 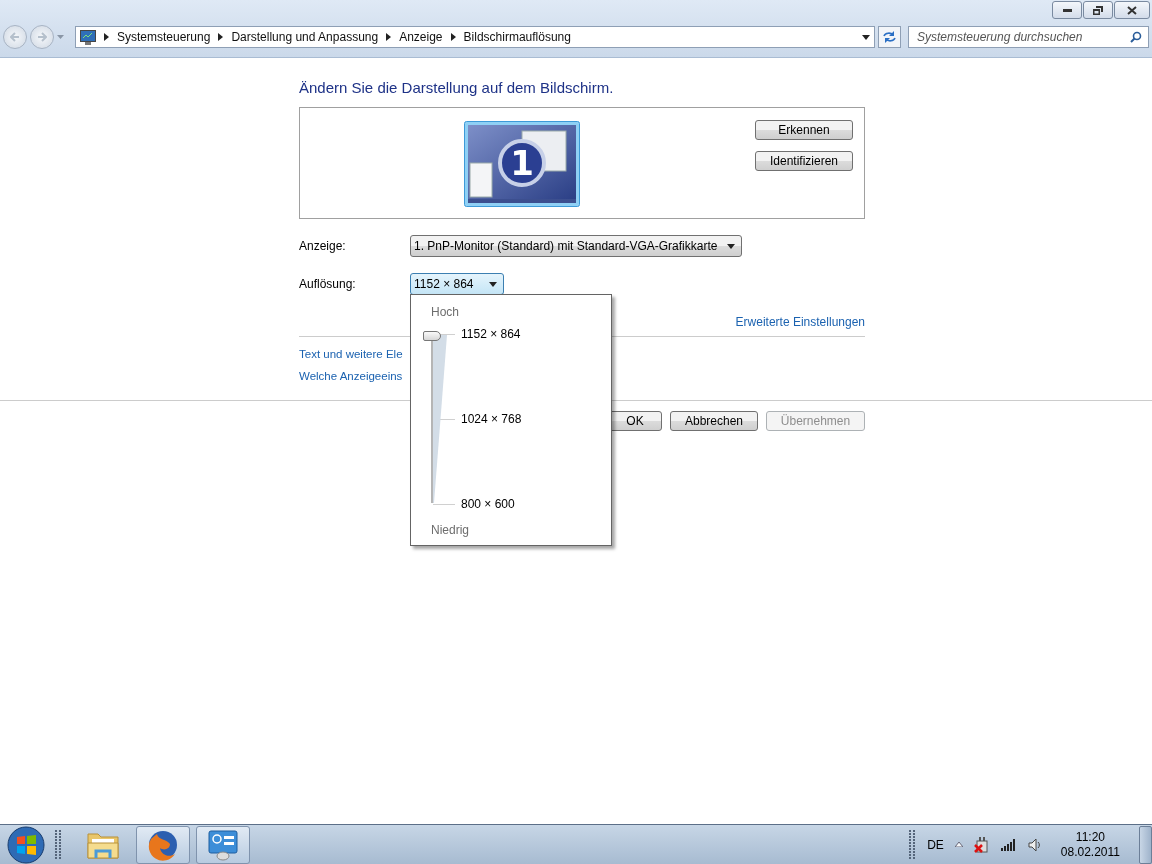 What do you see at coordinates (457, 87) in the screenshot?
I see `page-heading: Ändern Sie die Darstellung auf dem Bildschirm.` at bounding box center [457, 87].